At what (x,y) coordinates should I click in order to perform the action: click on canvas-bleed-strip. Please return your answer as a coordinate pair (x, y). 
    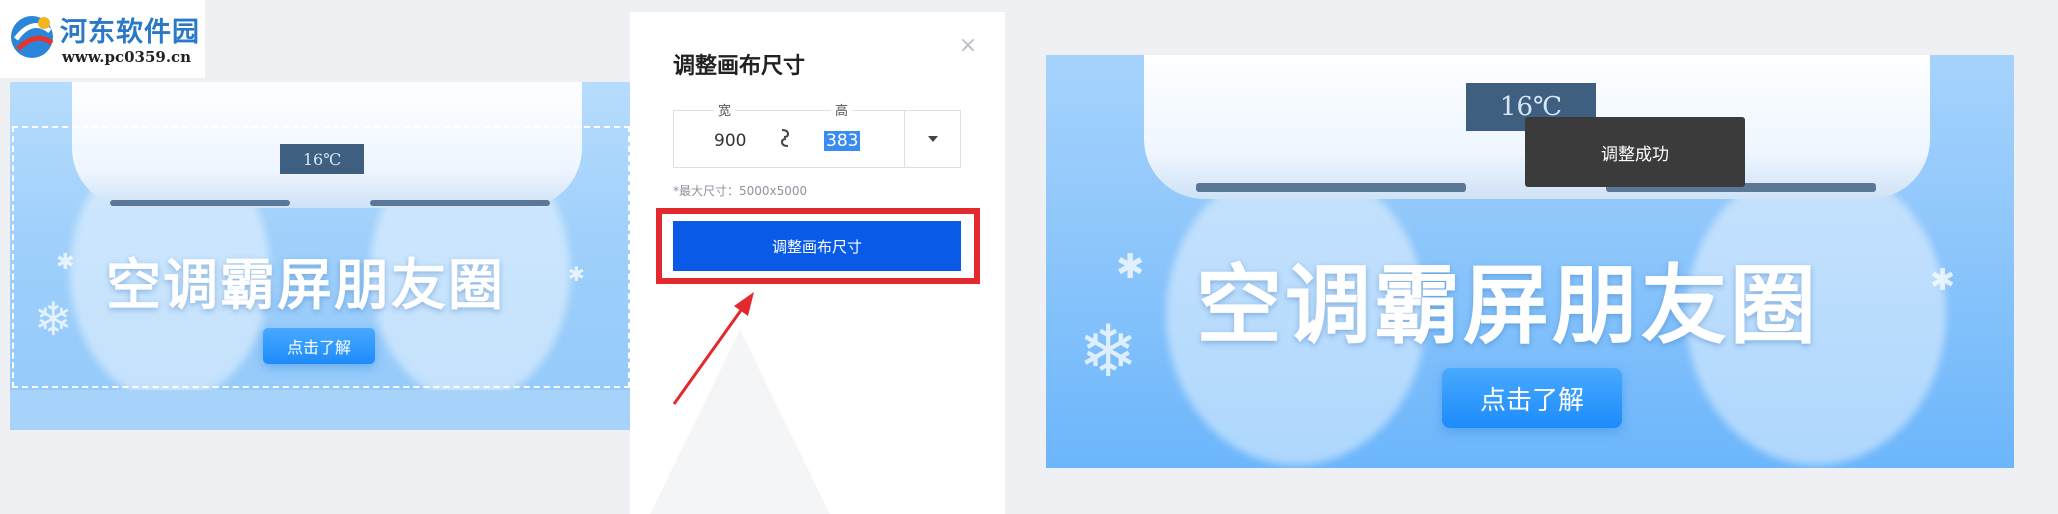
    Looking at the image, I should click on (322, 410).